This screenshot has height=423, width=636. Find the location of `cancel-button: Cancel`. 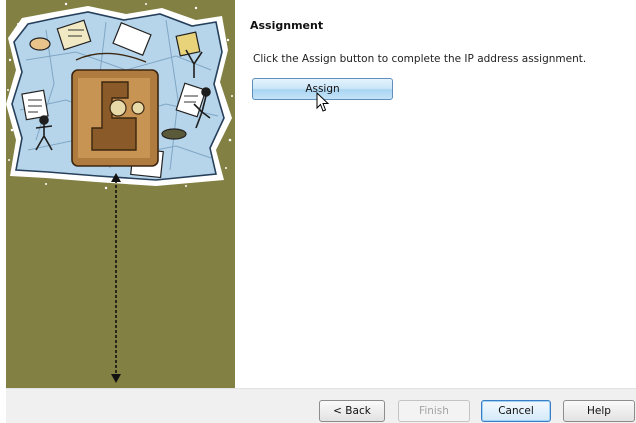

cancel-button: Cancel is located at coordinates (516, 411).